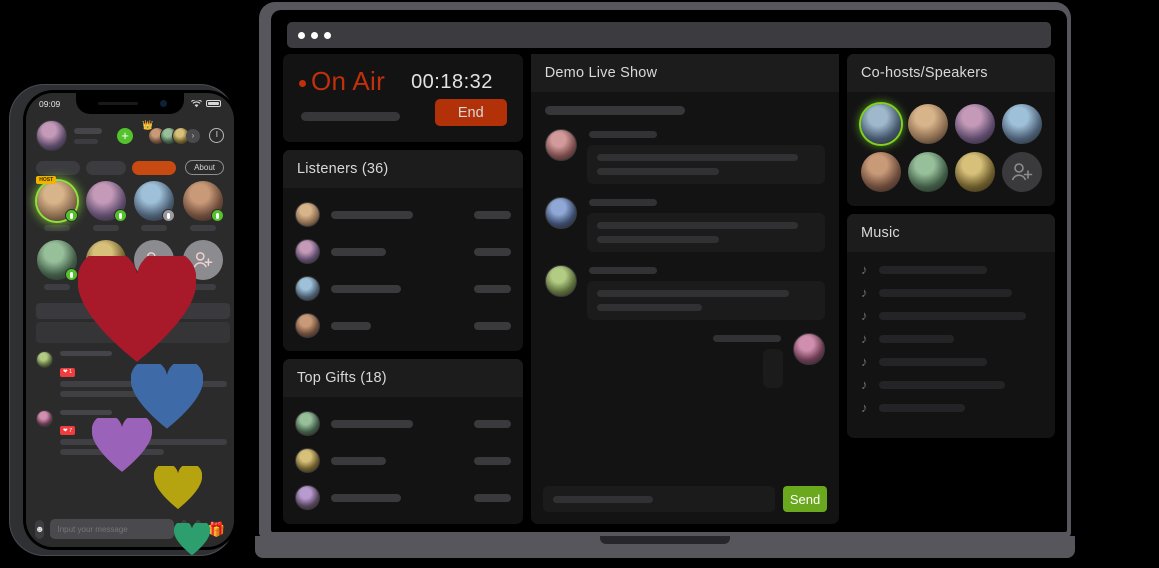 This screenshot has height=568, width=1159. I want to click on speaker-cell: HOST, so click(57, 203).